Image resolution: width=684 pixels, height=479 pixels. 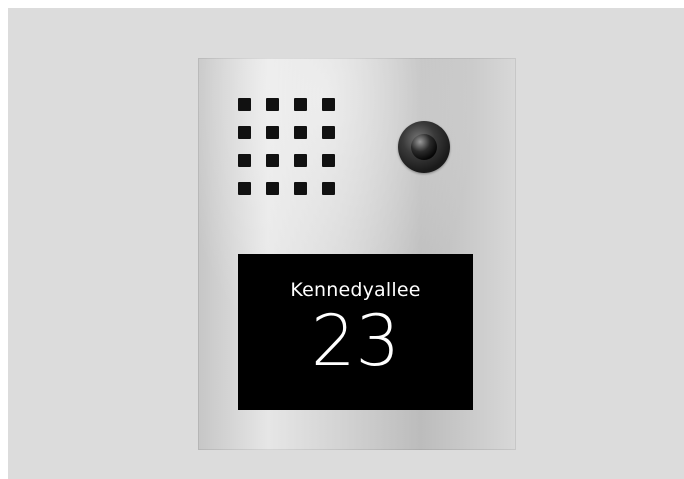 What do you see at coordinates (355, 290) in the screenshot?
I see `street-name: Kennedyallee` at bounding box center [355, 290].